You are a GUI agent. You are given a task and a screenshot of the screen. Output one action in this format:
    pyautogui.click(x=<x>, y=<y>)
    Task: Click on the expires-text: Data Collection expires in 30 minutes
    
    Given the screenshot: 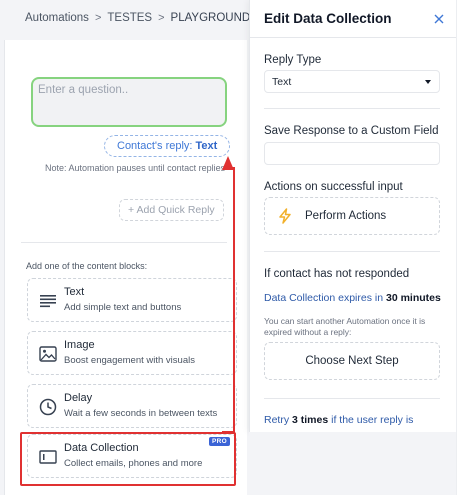 What is the action you would take?
    pyautogui.click(x=352, y=298)
    